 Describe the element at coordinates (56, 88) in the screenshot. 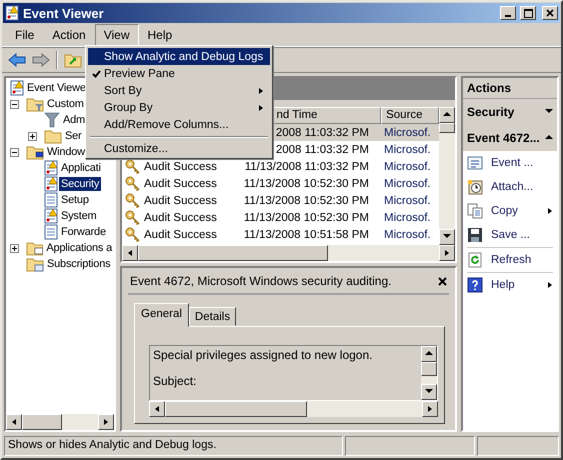

I see `tree-item: Event Viewe` at that location.